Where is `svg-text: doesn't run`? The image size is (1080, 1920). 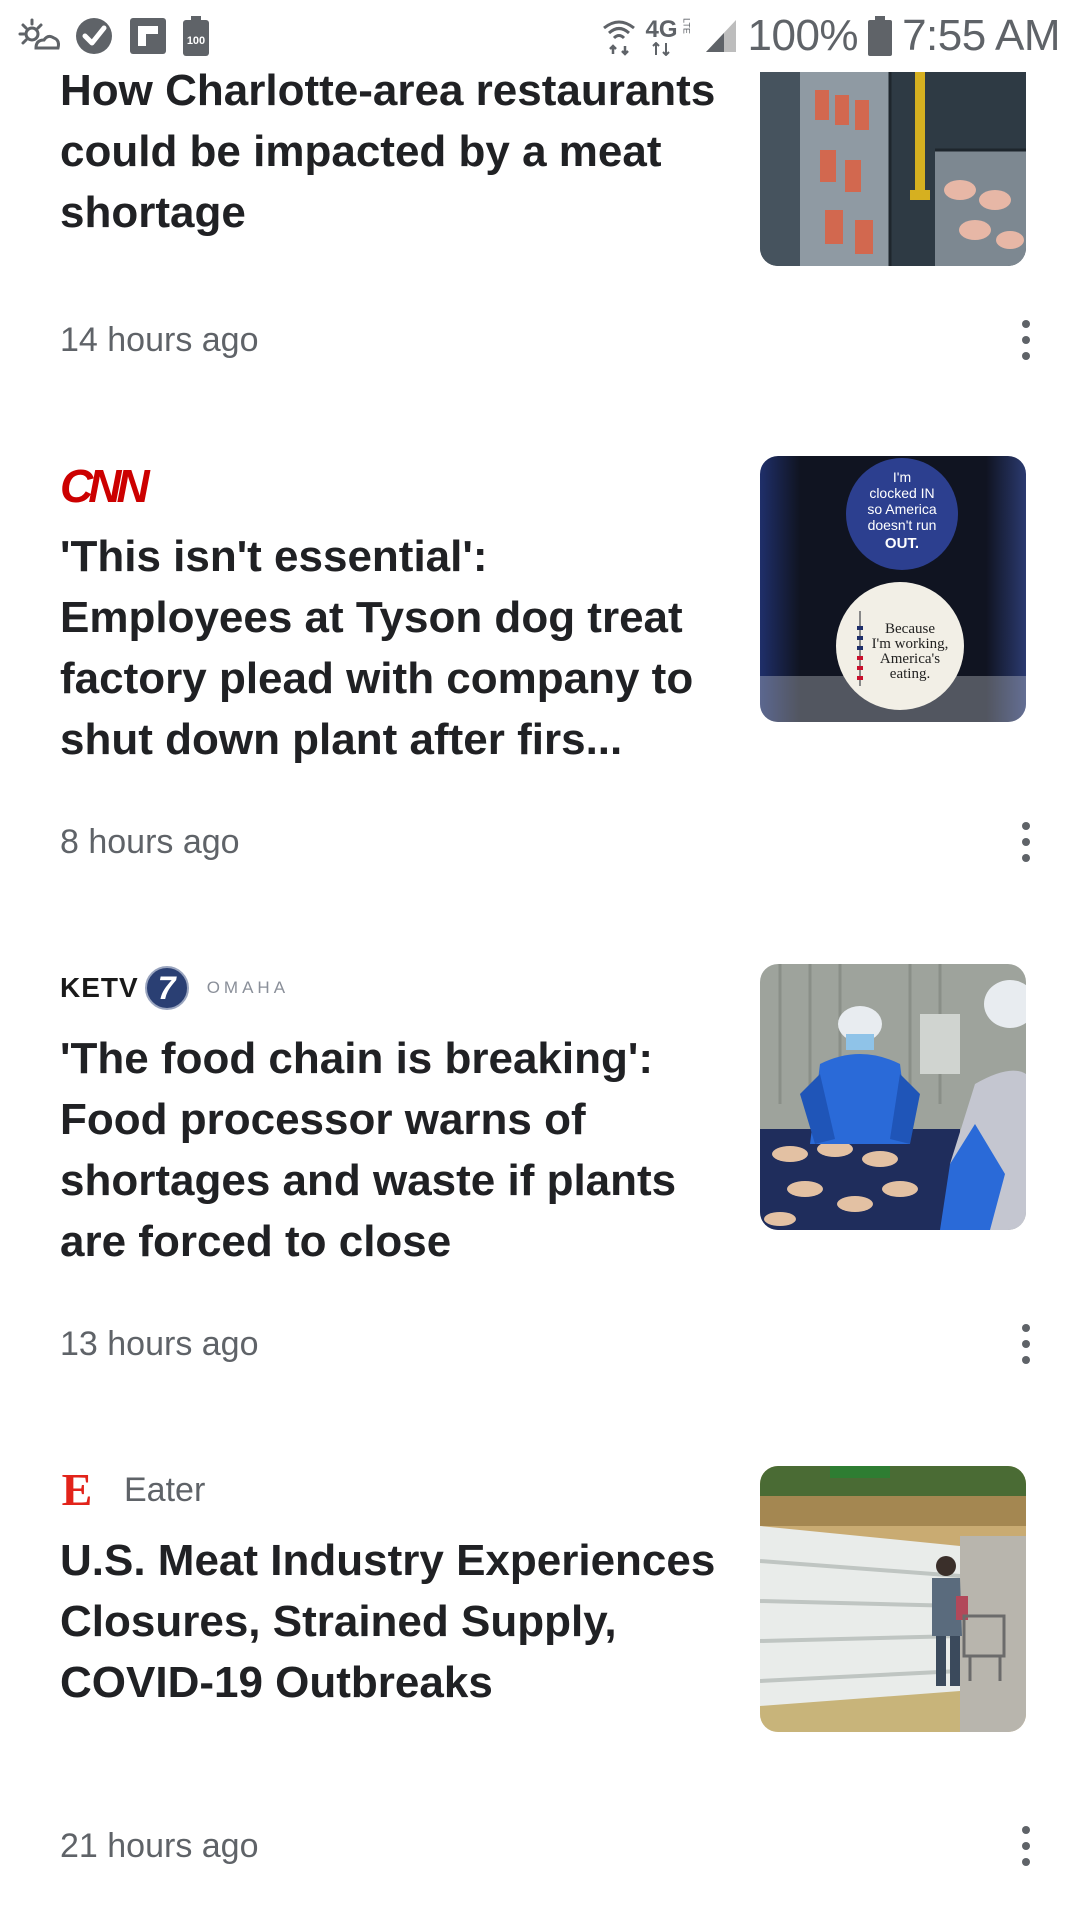 svg-text: doesn't run is located at coordinates (902, 525).